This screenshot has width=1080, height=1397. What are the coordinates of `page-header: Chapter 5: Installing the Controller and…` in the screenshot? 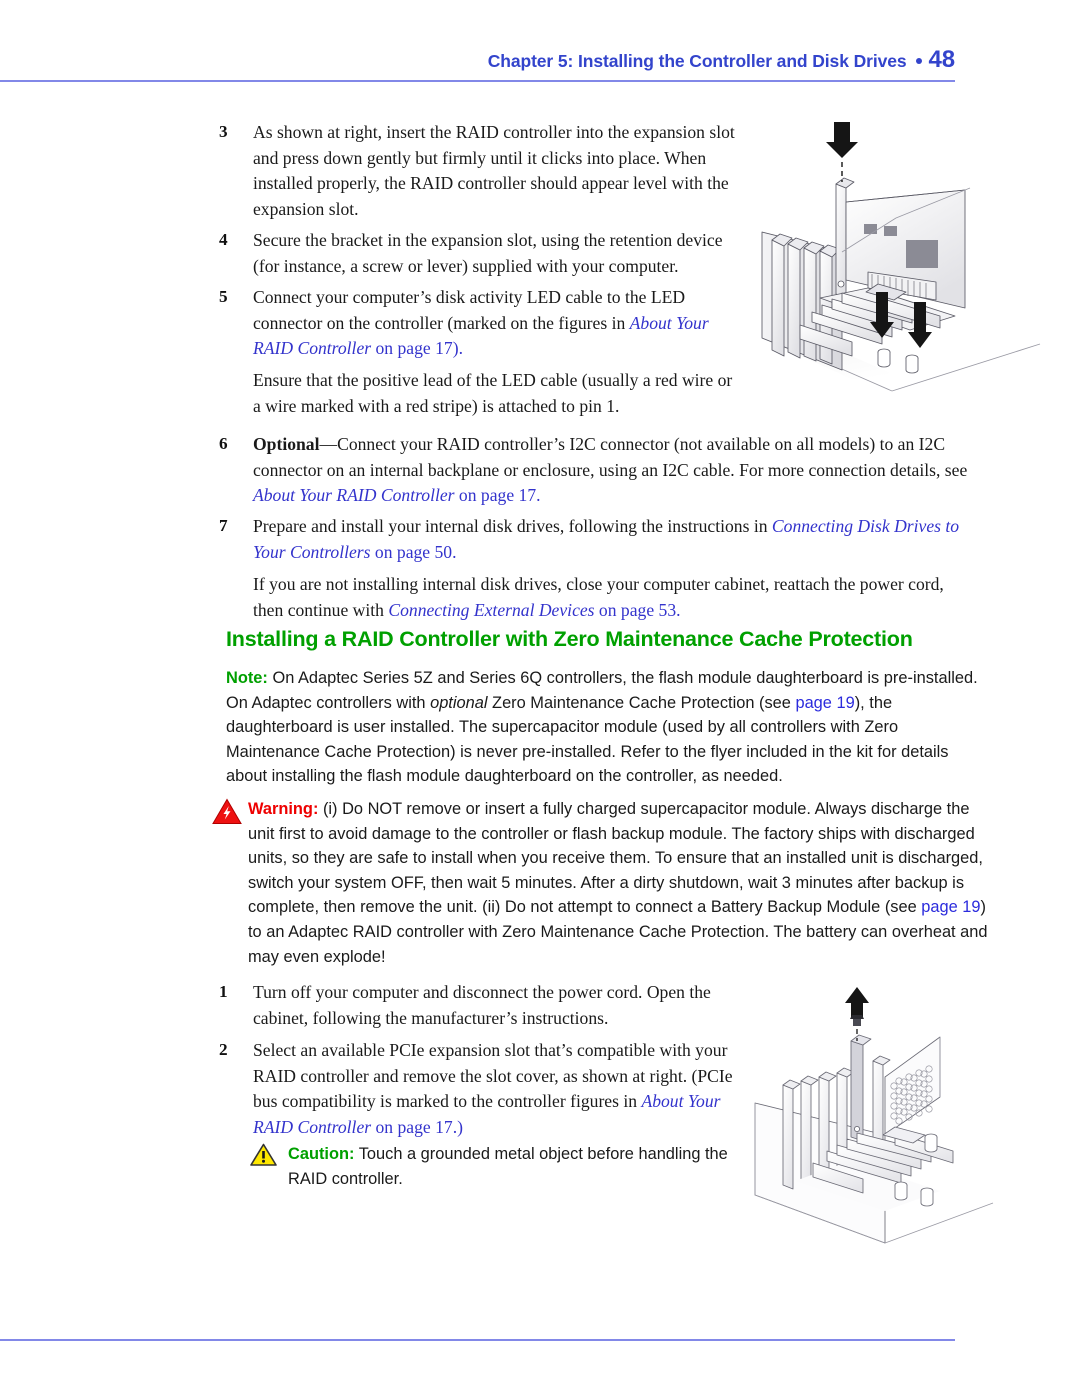 It's located at (477, 60).